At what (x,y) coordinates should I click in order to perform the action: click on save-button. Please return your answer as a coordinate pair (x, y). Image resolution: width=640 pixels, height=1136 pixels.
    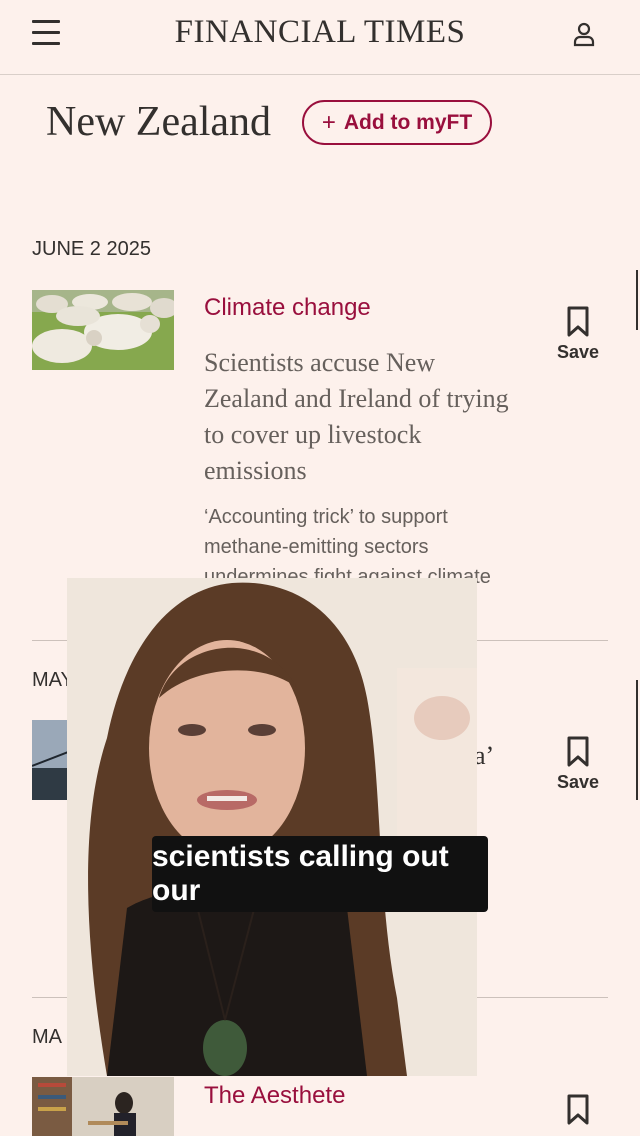
    Looking at the image, I should click on (578, 1110).